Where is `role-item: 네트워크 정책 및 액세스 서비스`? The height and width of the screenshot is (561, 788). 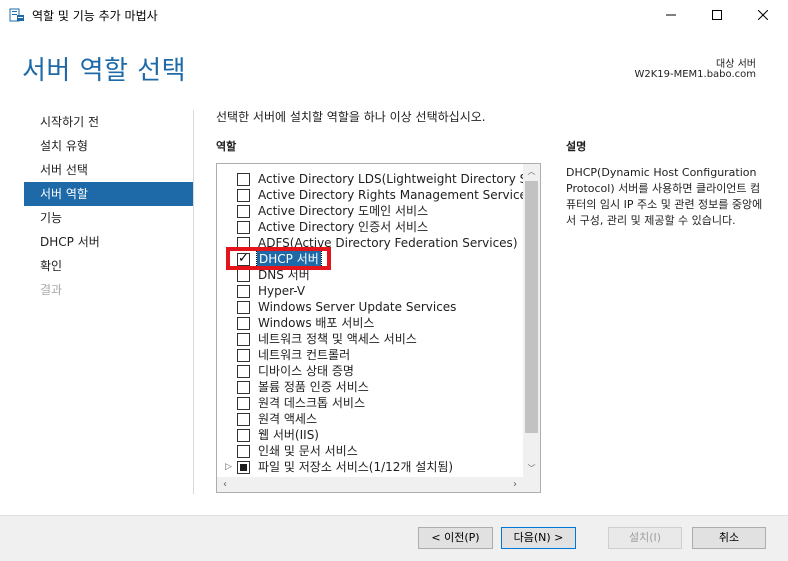
role-item: 네트워크 정책 및 액세스 서비스 is located at coordinates (370, 339).